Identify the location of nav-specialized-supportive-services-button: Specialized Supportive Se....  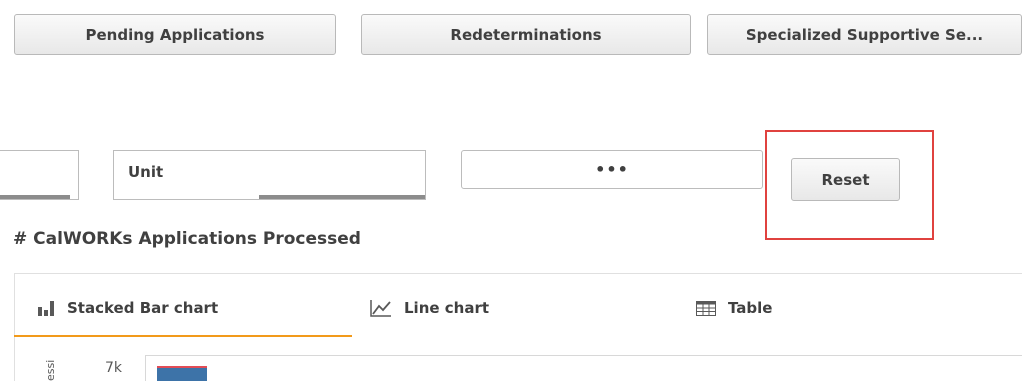
(864, 34).